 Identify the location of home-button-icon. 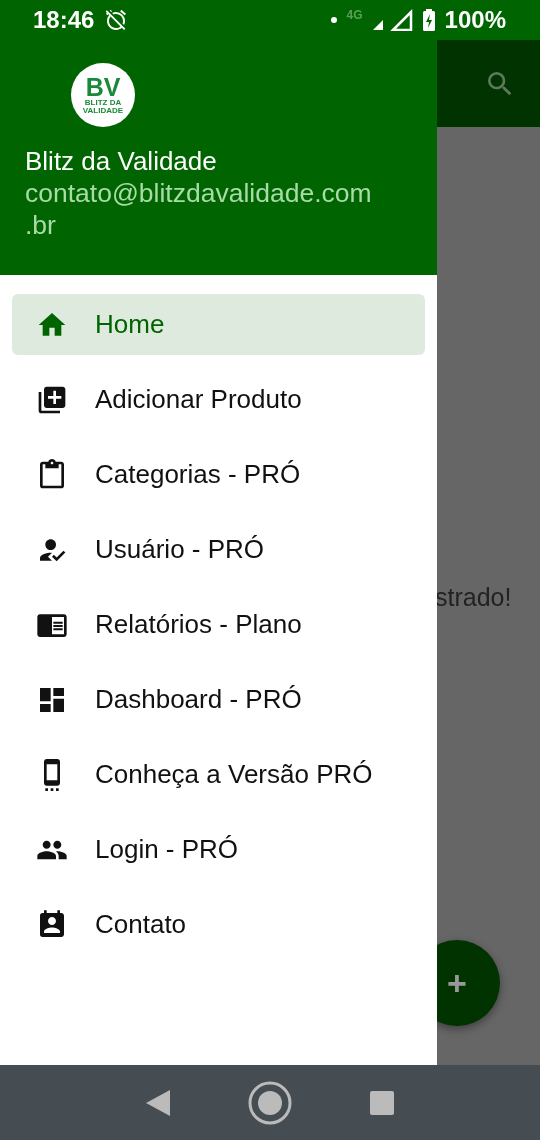
(270, 1102).